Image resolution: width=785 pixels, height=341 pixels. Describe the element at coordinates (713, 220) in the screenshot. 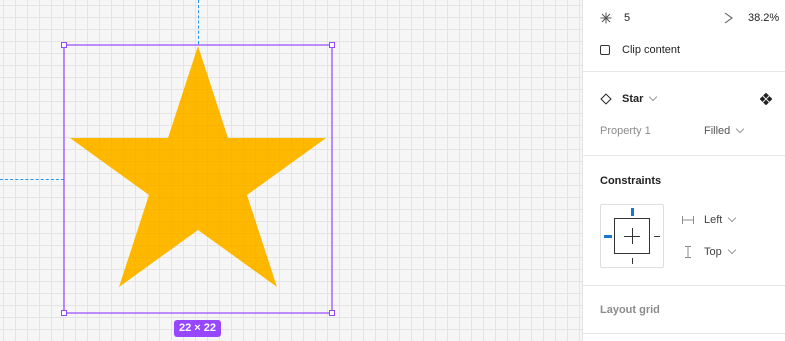

I see `horizontal-constraint-value: Left` at that location.